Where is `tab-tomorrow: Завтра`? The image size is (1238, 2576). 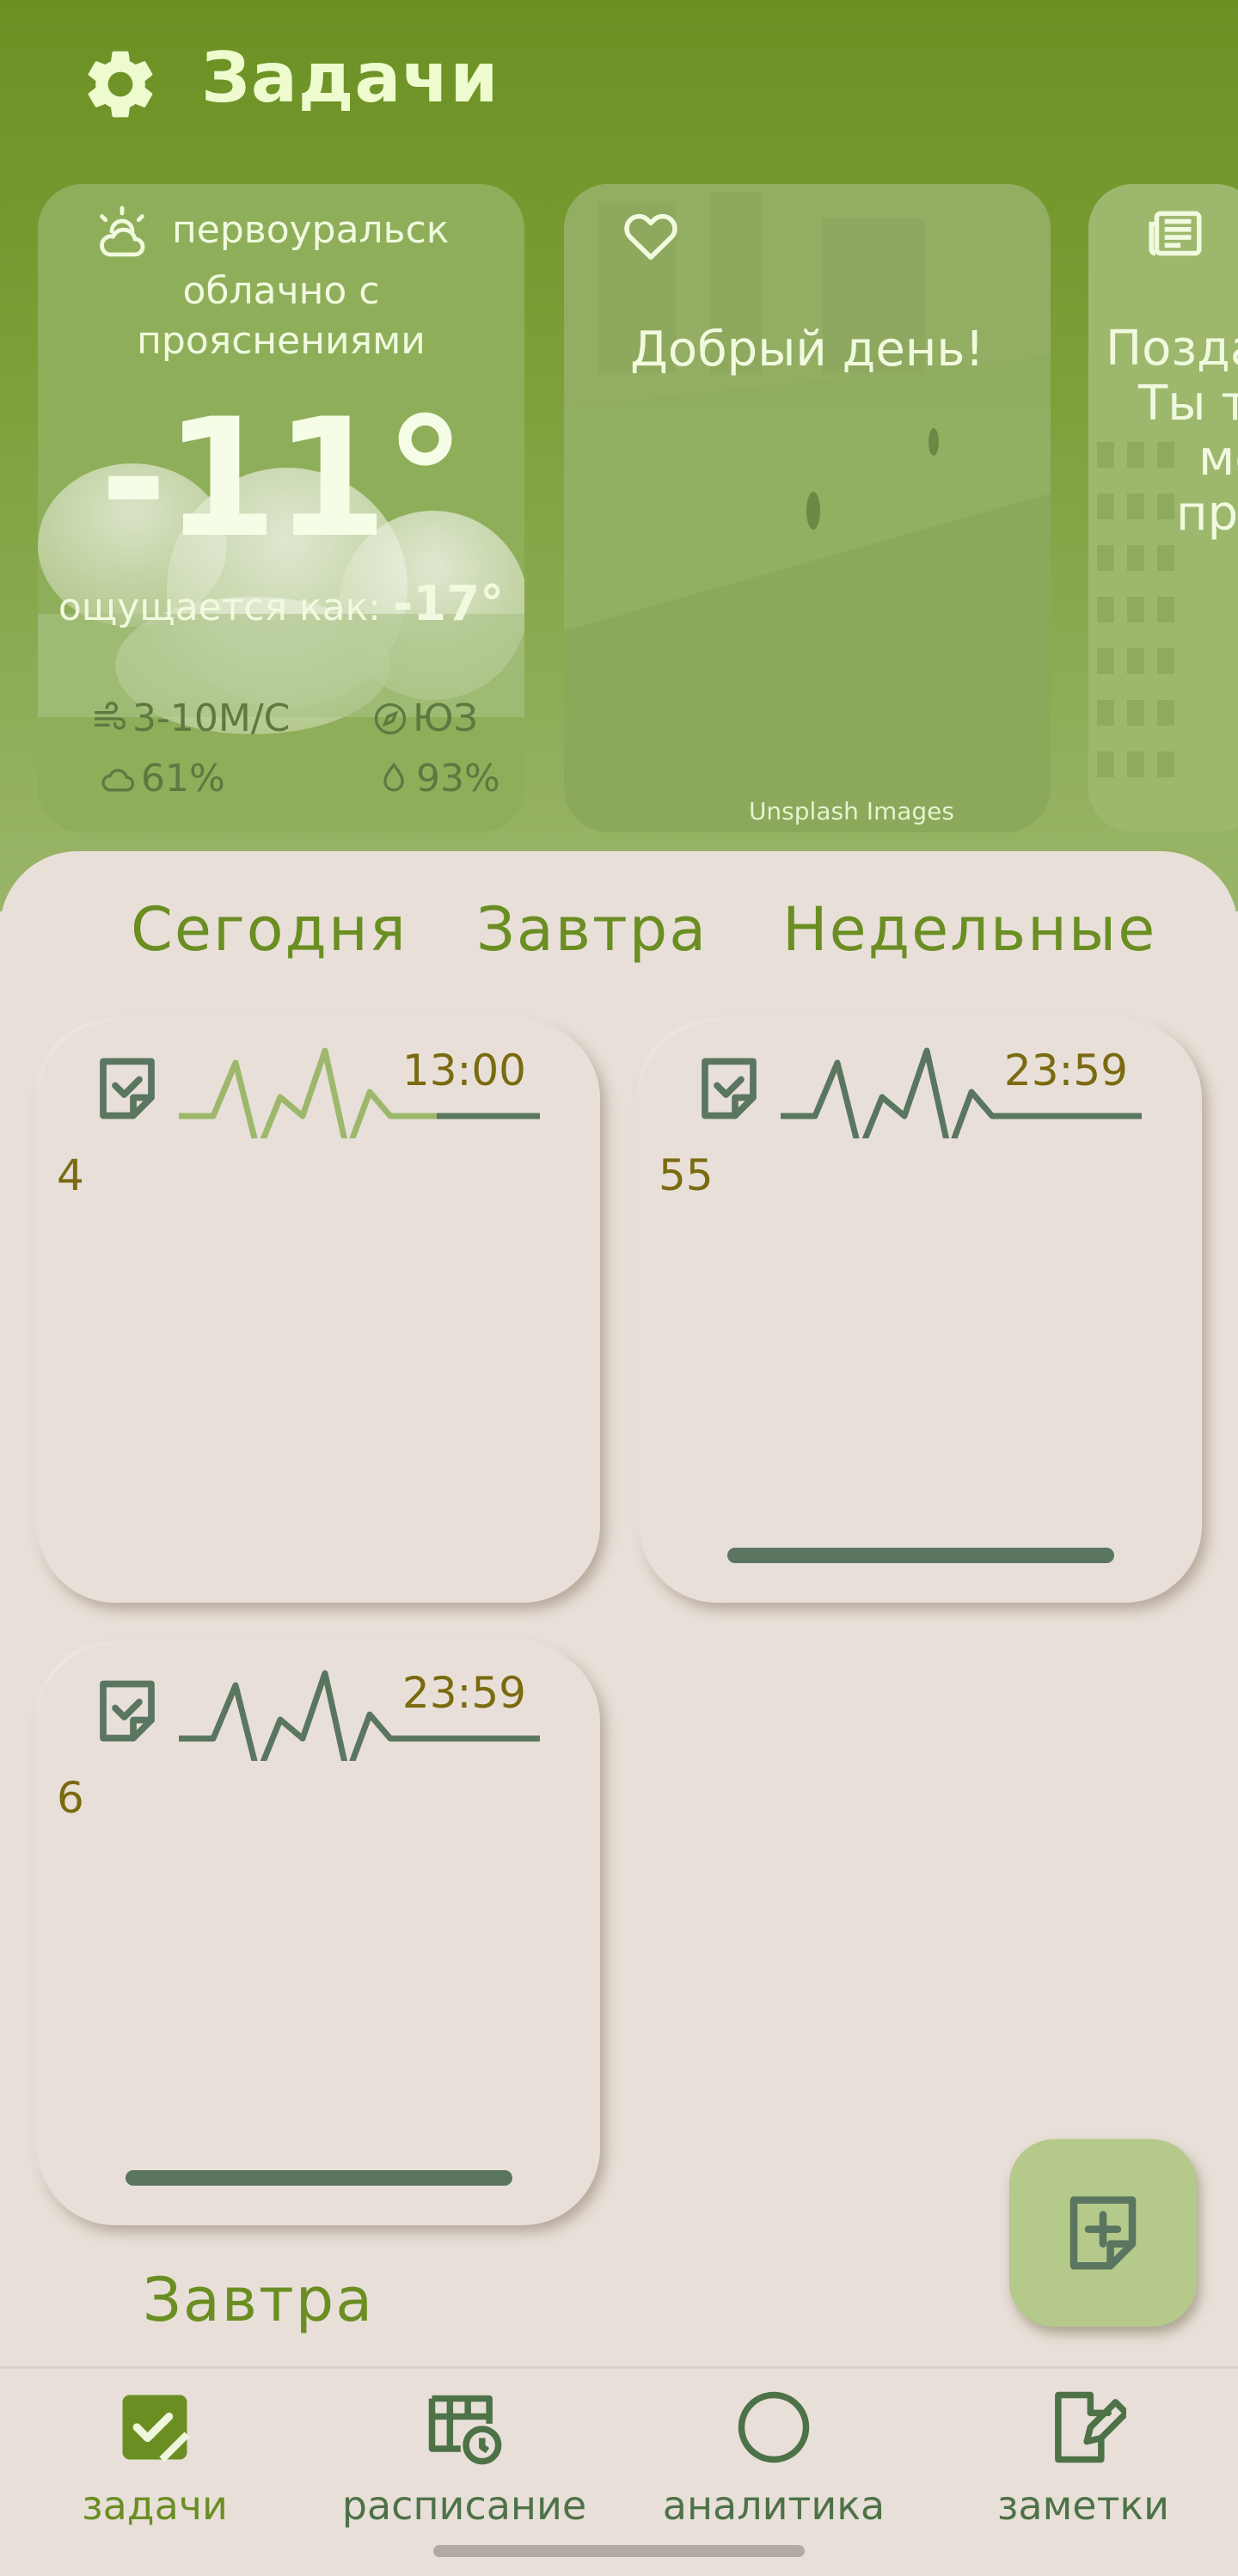
tab-tomorrow: Завтра is located at coordinates (592, 929).